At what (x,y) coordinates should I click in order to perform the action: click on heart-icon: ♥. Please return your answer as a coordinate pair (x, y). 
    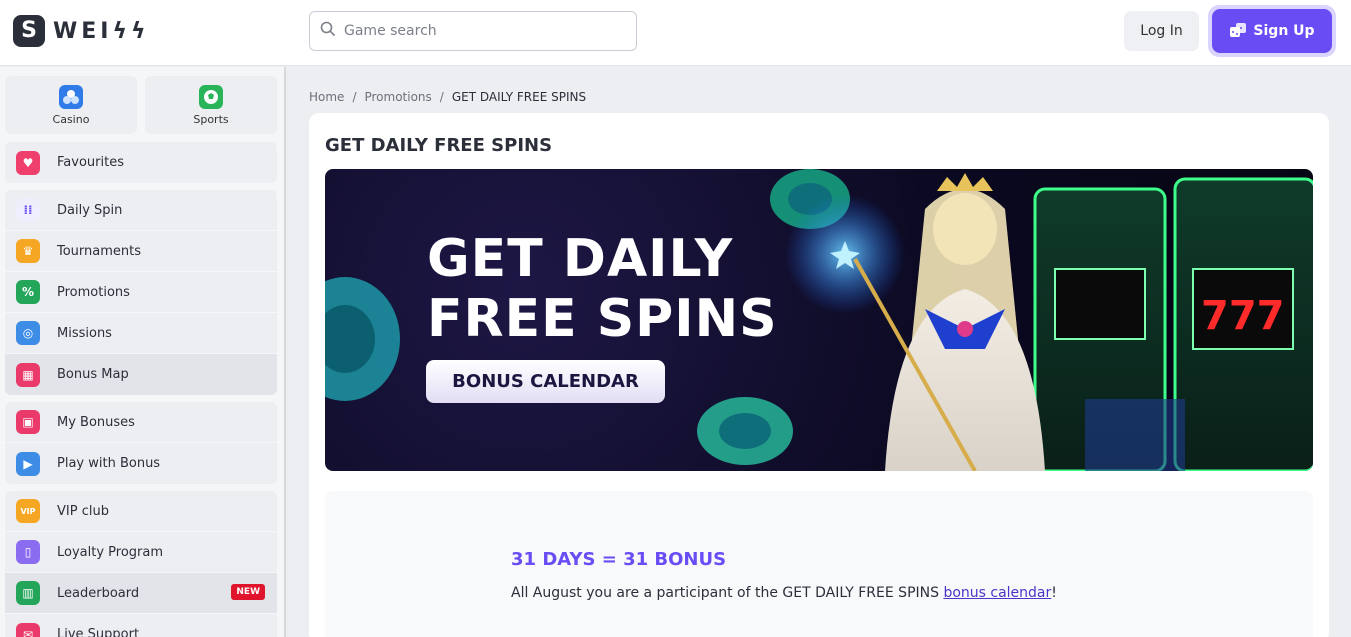
    Looking at the image, I should click on (28, 162).